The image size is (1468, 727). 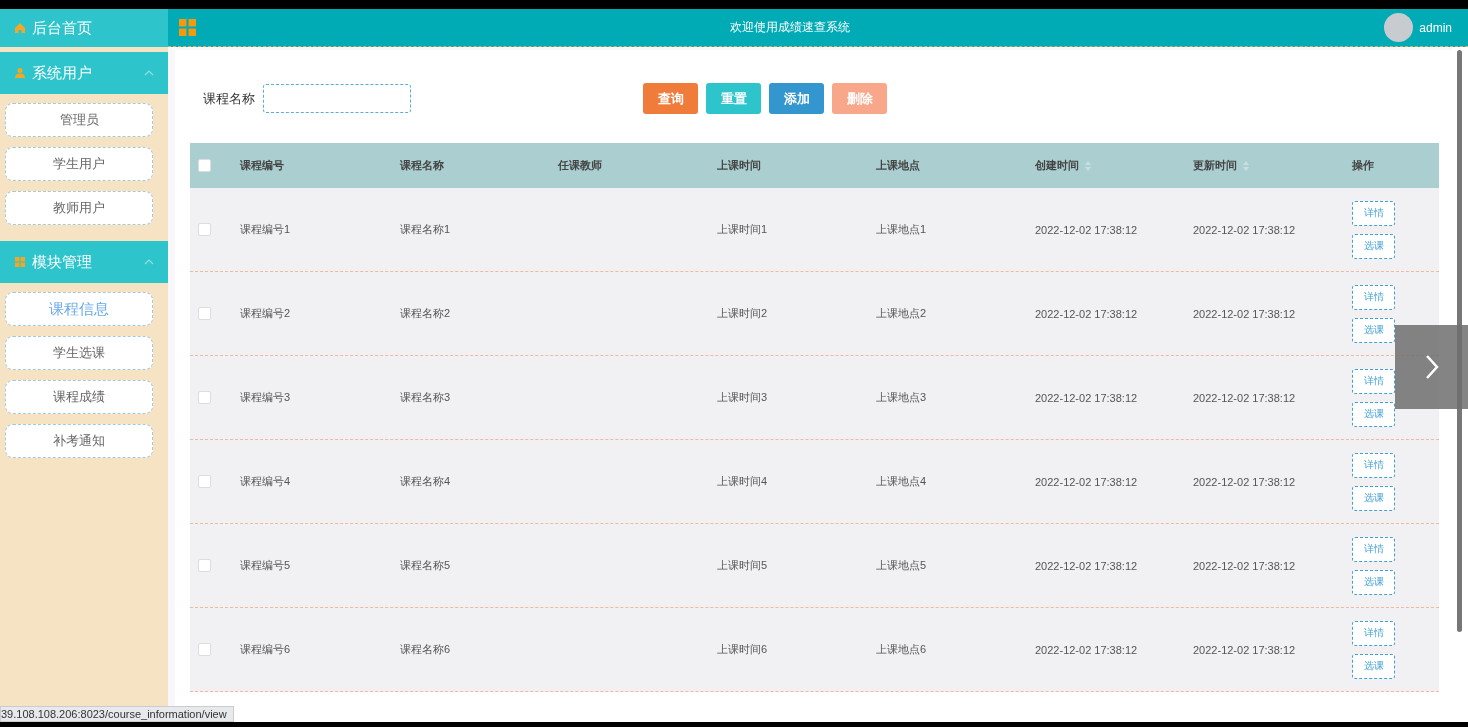 I want to click on table-cell: 上课地点2, so click(x=901, y=313).